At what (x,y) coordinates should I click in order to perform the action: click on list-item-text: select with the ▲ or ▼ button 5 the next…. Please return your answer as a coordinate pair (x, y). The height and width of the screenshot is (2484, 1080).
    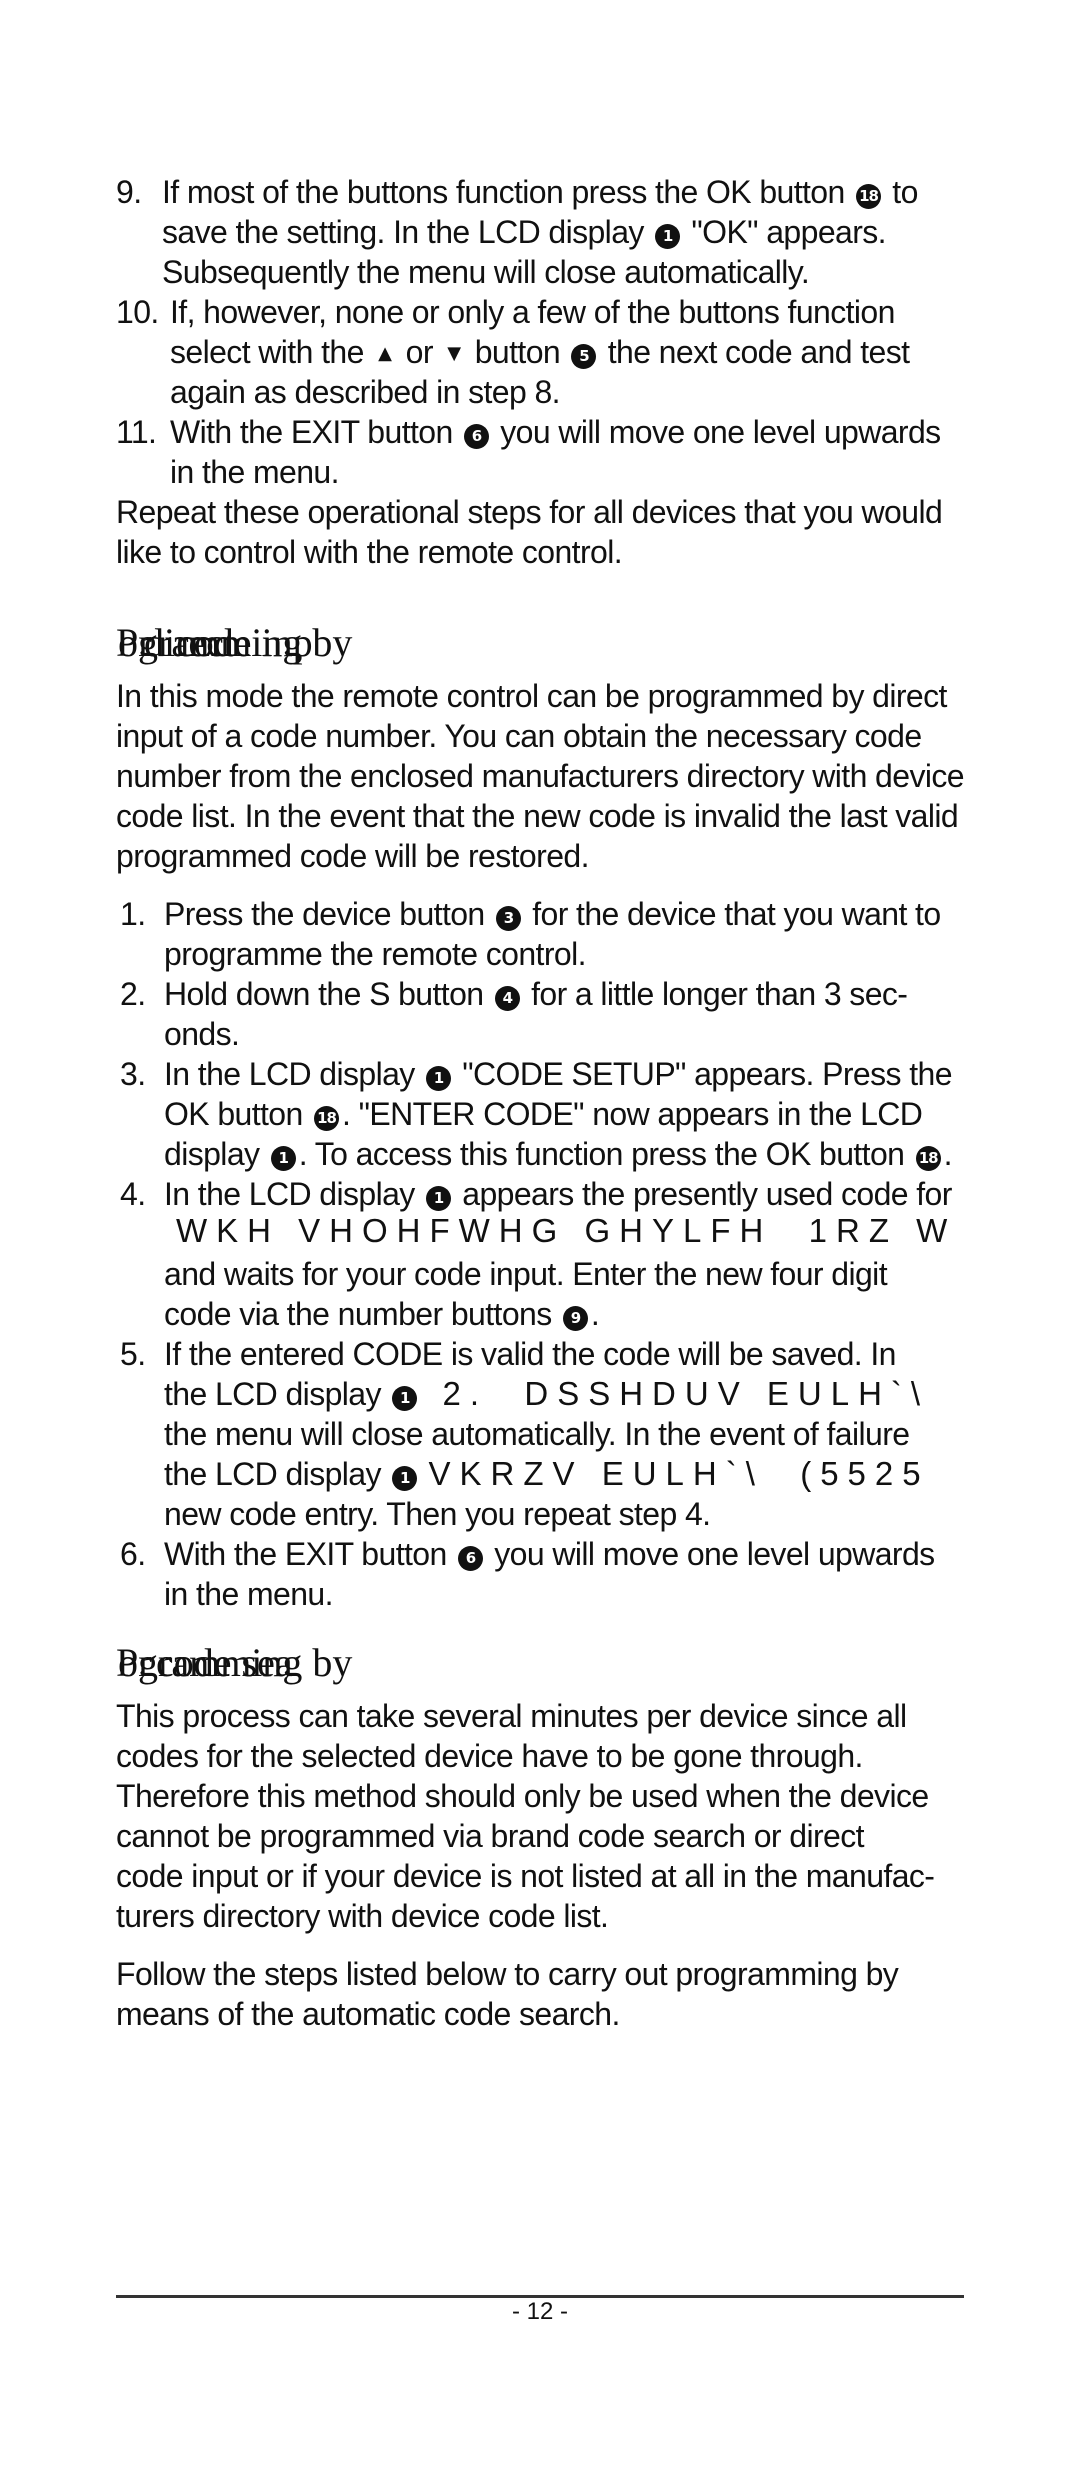
    Looking at the image, I should click on (540, 353).